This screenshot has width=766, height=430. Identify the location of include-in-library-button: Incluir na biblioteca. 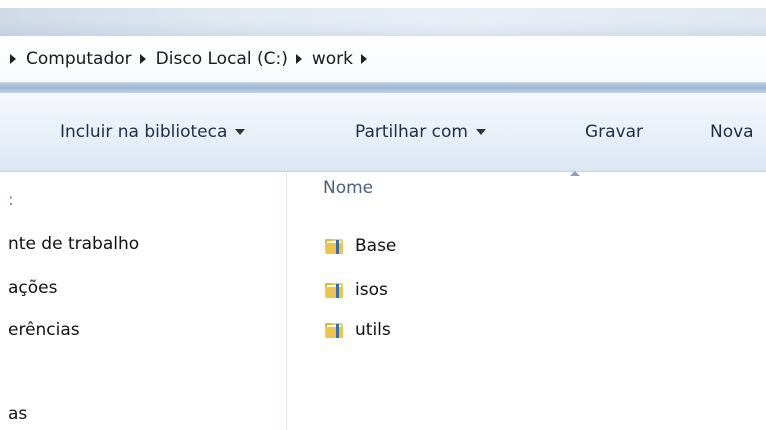
(153, 132).